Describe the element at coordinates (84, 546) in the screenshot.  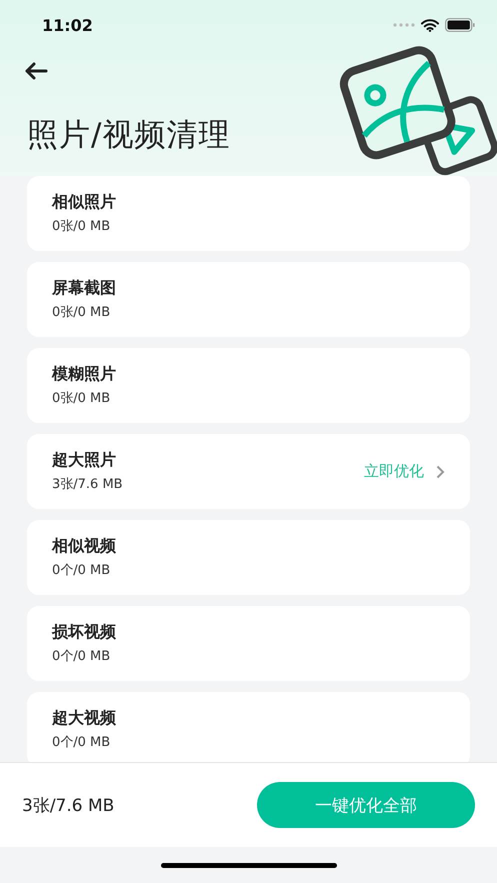
I see `category-name: 相似视频` at that location.